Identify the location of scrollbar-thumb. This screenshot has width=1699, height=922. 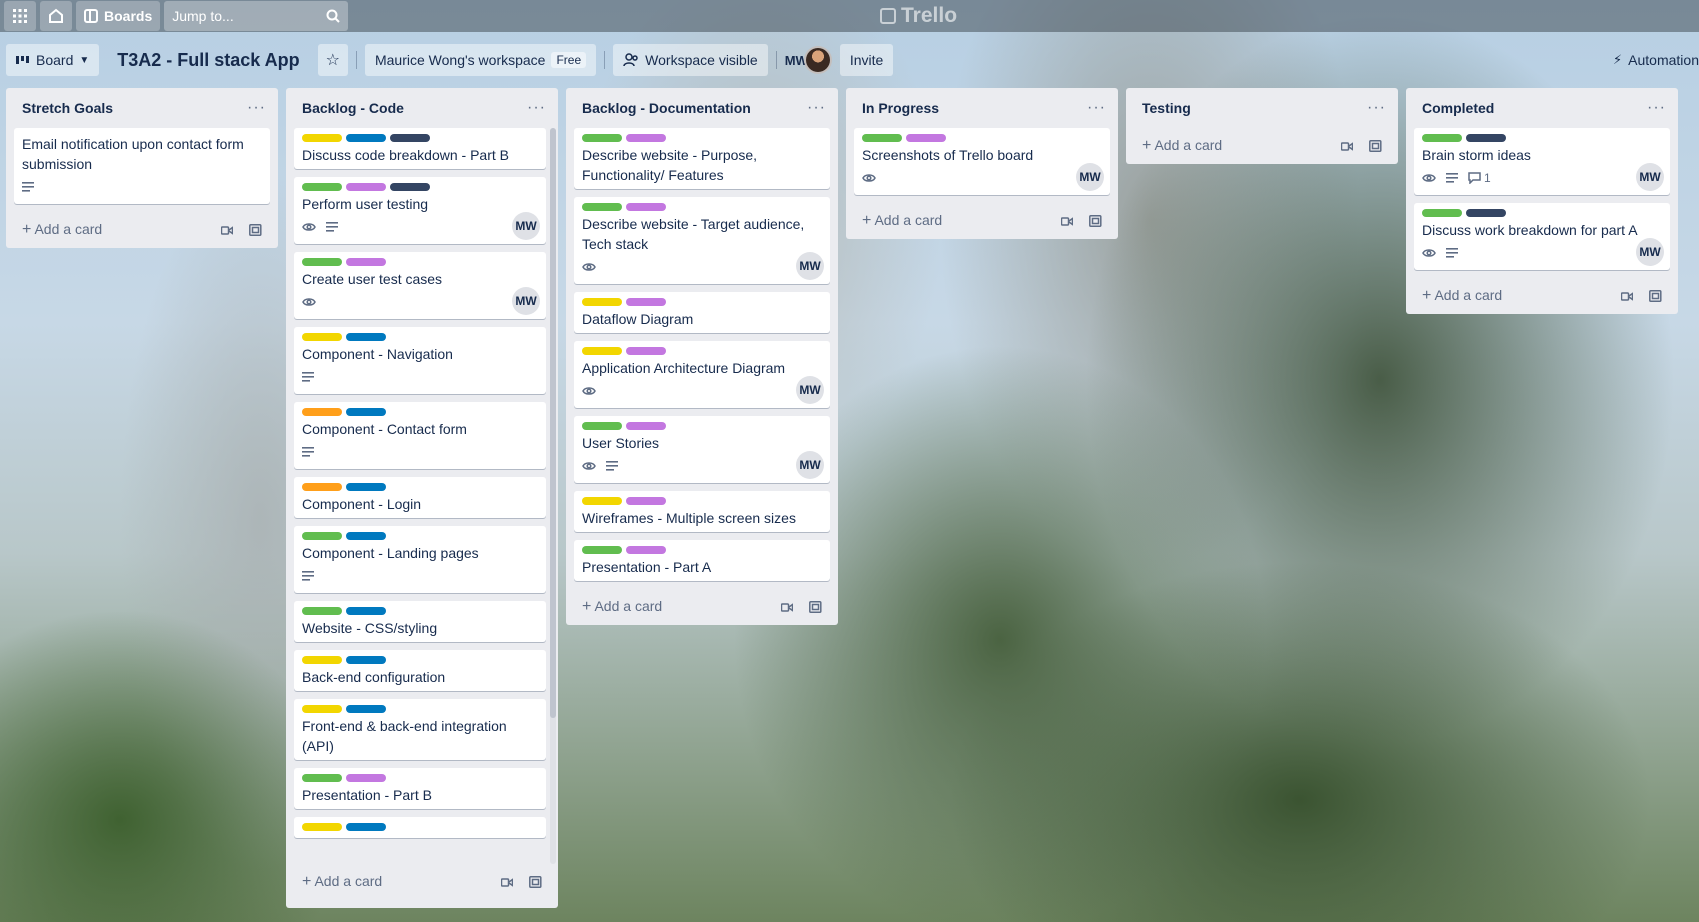
(553, 423).